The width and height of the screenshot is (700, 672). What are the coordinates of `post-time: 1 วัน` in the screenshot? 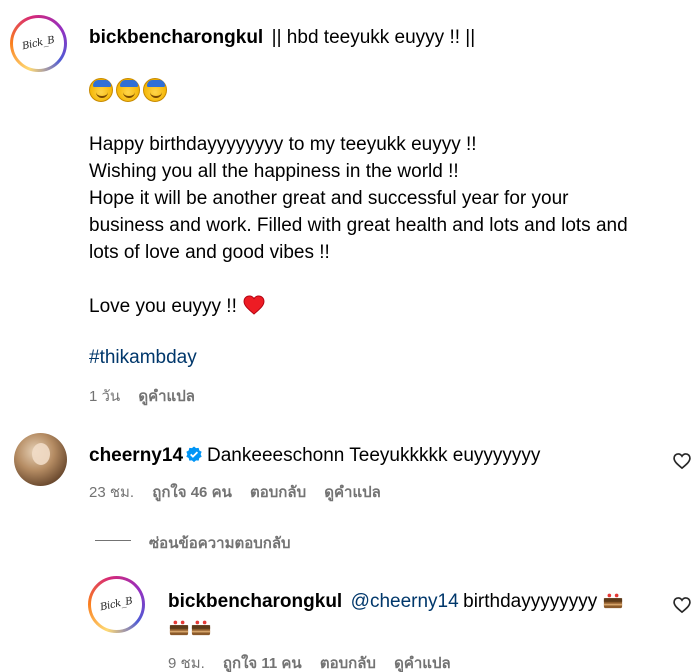 It's located at (105, 396).